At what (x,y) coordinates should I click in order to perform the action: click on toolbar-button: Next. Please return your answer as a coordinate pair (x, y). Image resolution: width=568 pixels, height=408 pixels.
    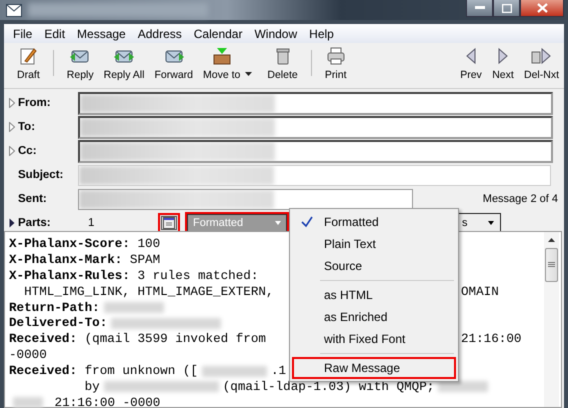
    Looking at the image, I should click on (502, 63).